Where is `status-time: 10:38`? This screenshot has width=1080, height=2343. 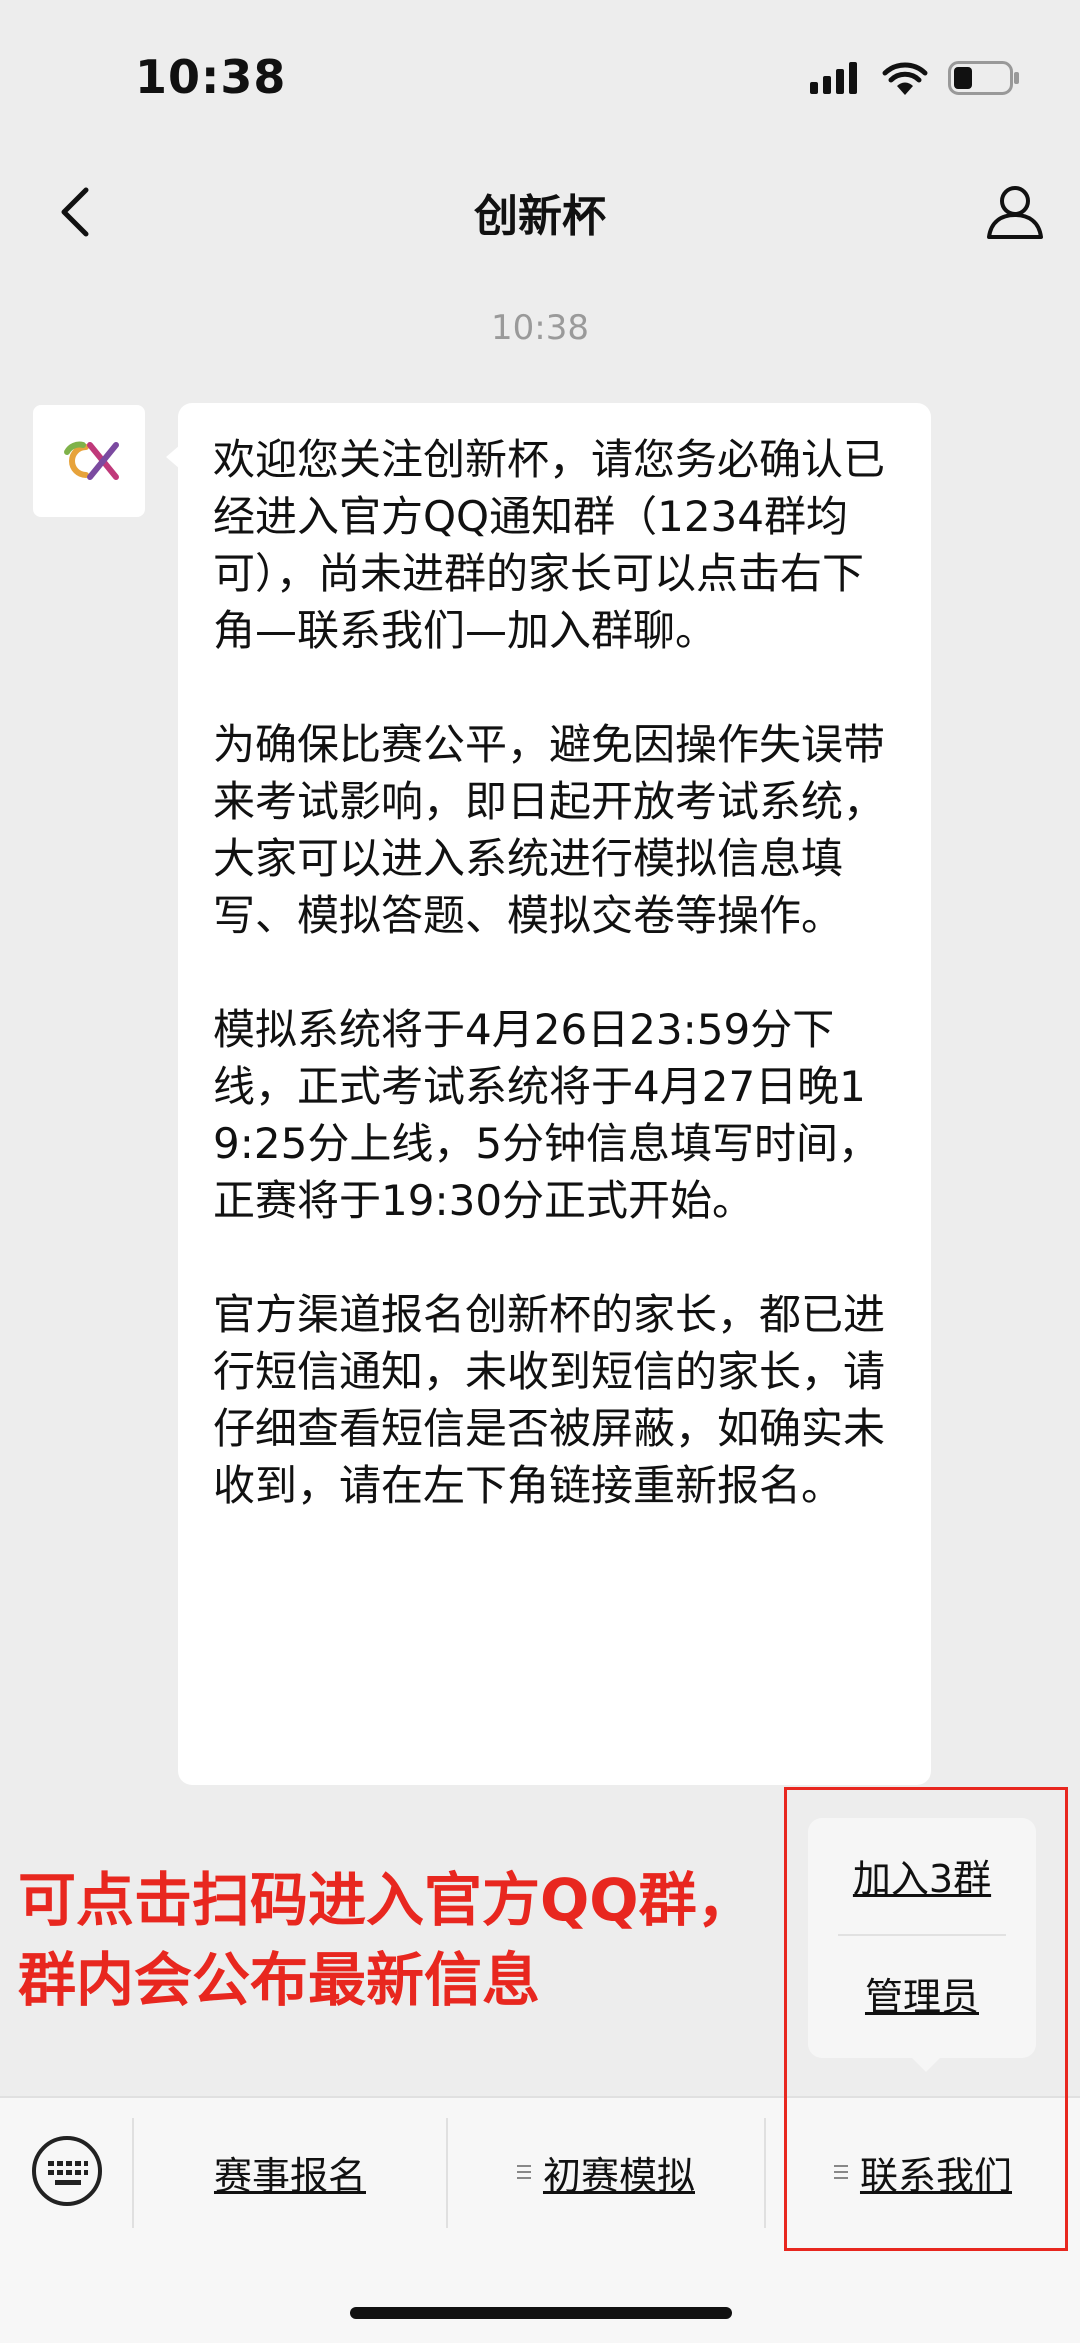 status-time: 10:38 is located at coordinates (211, 77).